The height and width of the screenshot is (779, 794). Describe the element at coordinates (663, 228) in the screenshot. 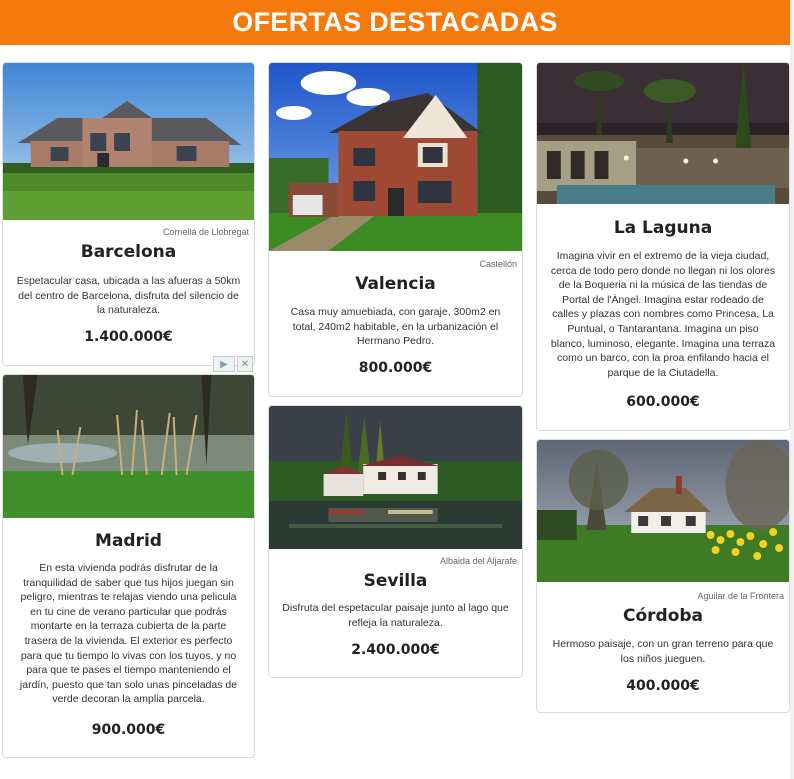

I see `listing-city: La Laguna` at that location.